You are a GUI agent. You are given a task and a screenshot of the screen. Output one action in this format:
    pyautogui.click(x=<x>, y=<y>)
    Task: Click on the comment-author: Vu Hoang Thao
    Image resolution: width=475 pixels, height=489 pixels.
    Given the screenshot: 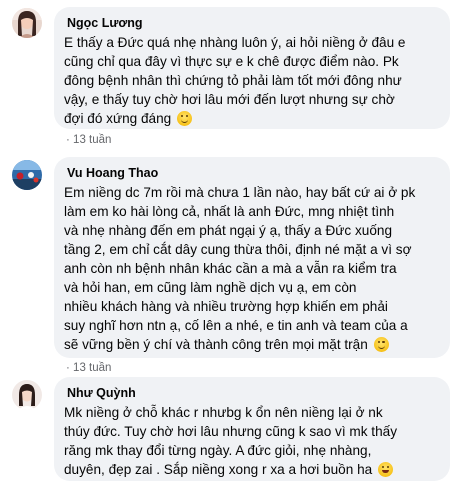 What is the action you would take?
    pyautogui.click(x=112, y=173)
    